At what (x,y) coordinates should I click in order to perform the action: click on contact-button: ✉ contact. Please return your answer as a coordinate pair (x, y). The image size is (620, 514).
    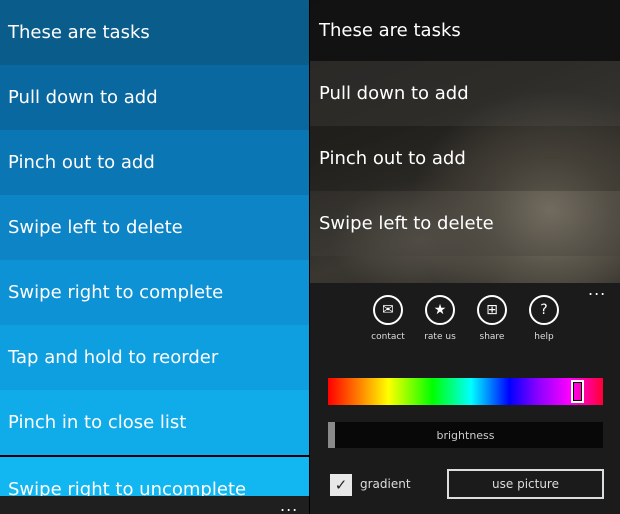
    Looking at the image, I should click on (388, 318).